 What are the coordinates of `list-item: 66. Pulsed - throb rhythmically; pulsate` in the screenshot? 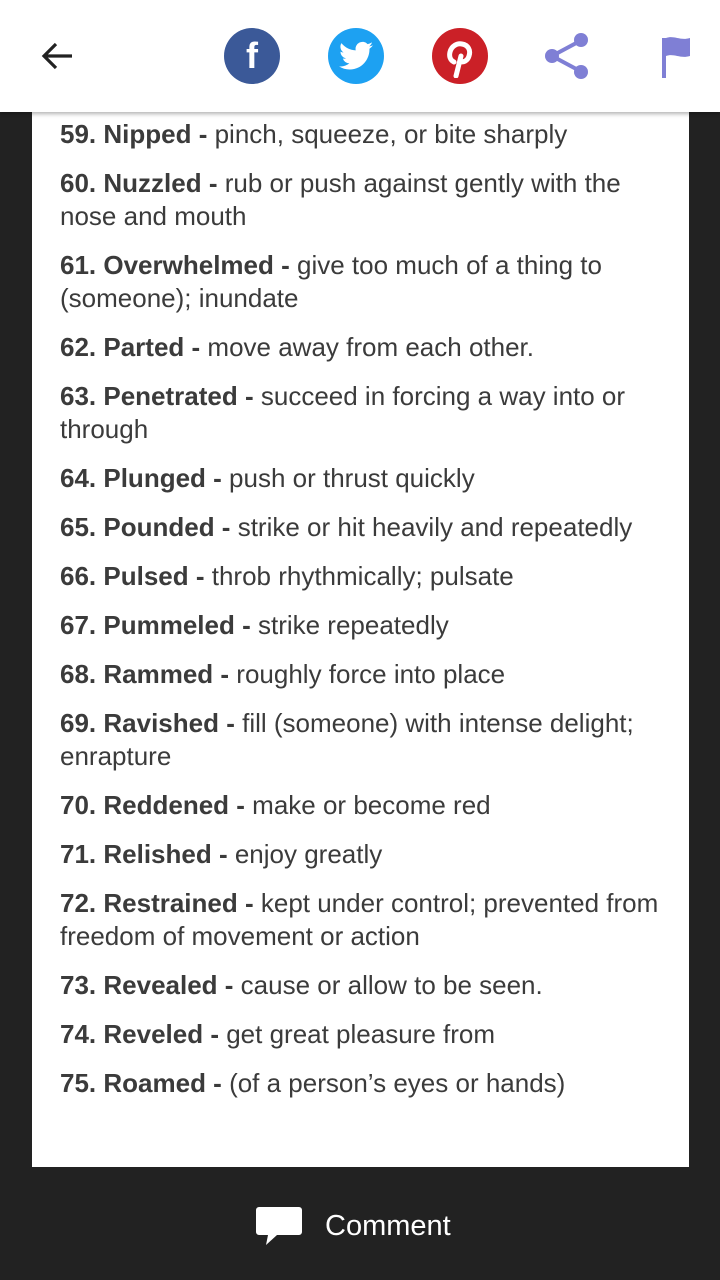 It's located at (365, 576).